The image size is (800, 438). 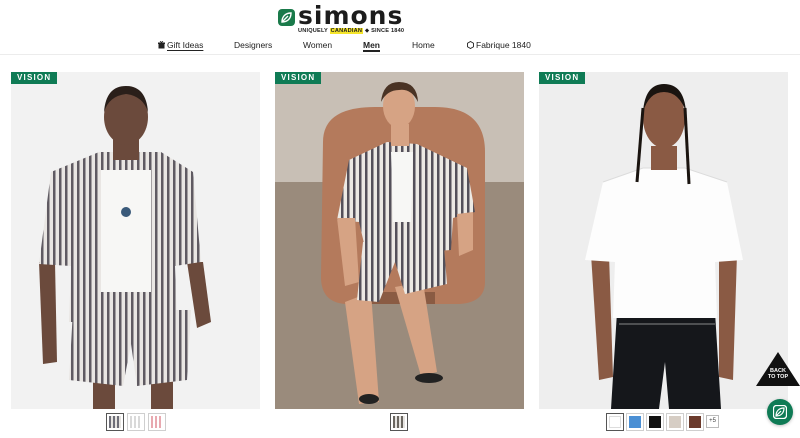 I want to click on leaf-icon, so click(x=286, y=17).